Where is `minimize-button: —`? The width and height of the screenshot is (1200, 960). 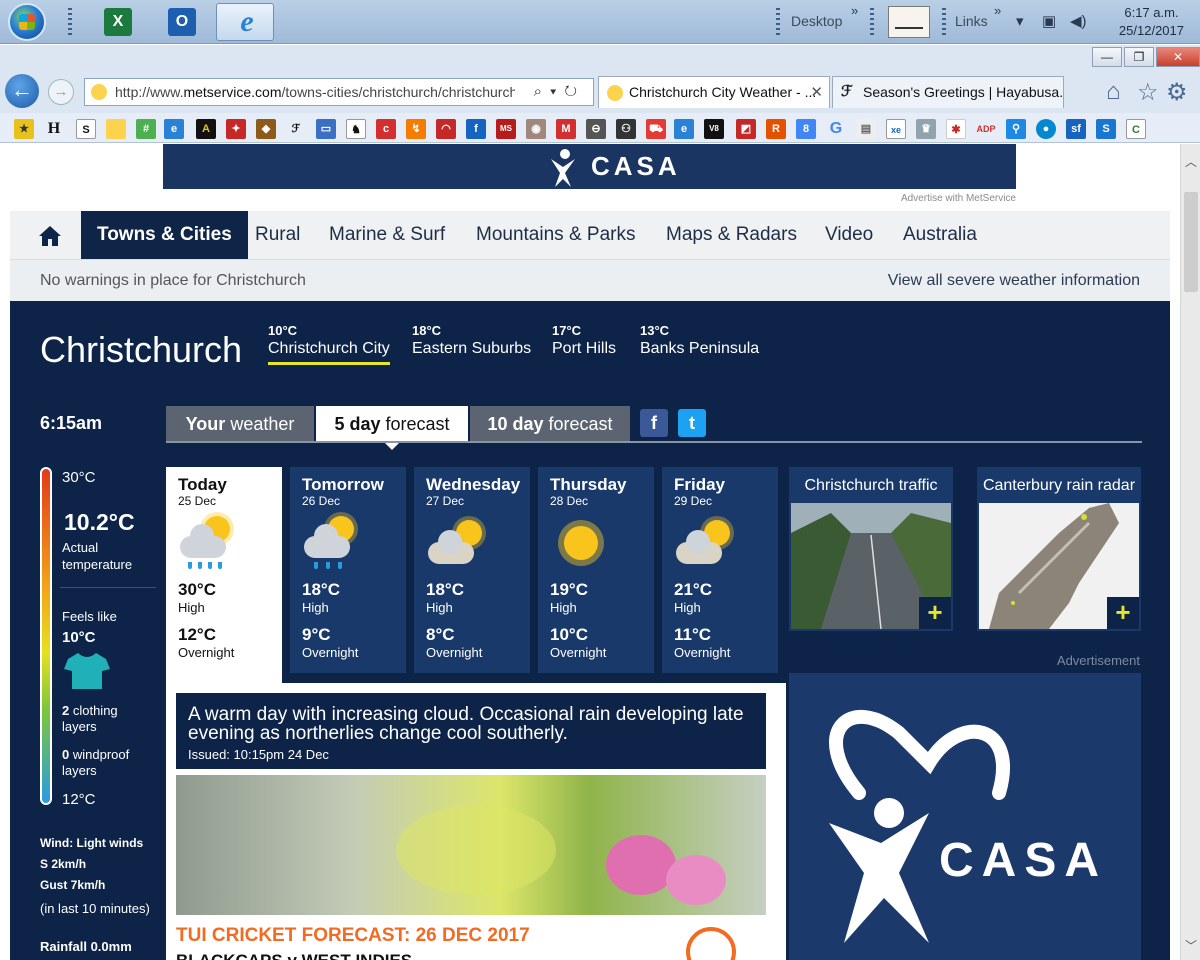
minimize-button: — is located at coordinates (1107, 57).